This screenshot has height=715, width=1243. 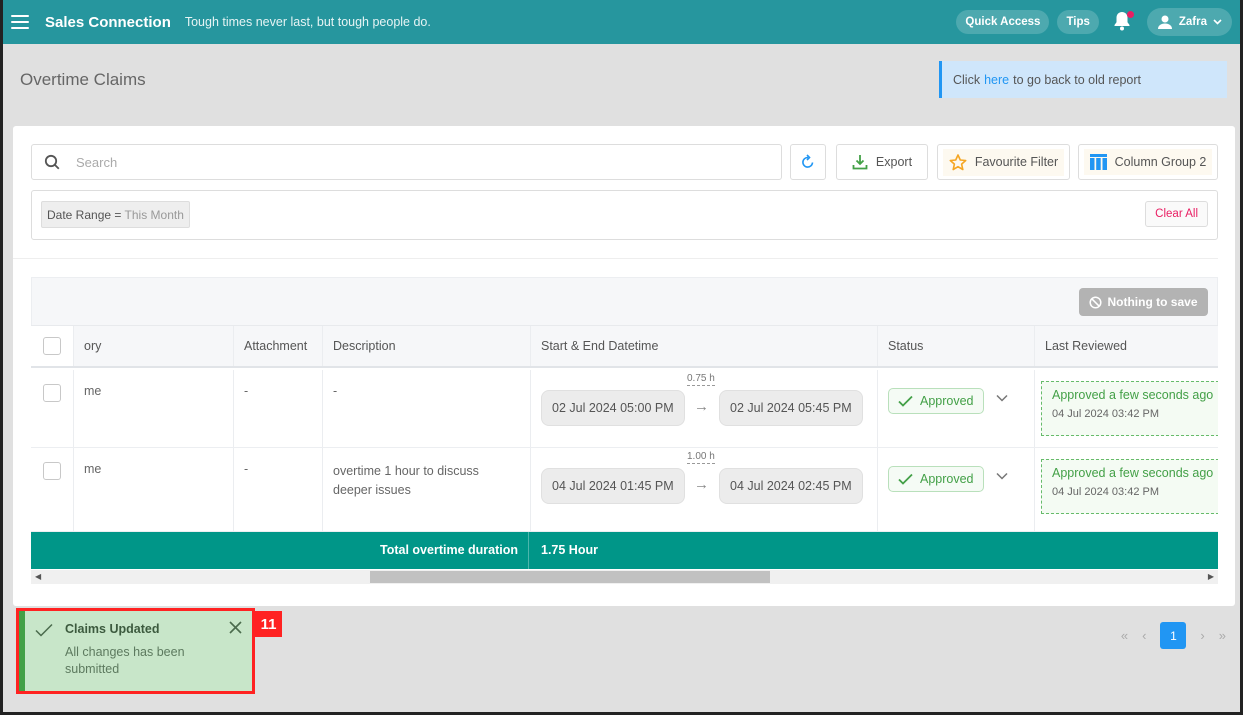 I want to click on user-avatar-icon, so click(x=1164, y=22).